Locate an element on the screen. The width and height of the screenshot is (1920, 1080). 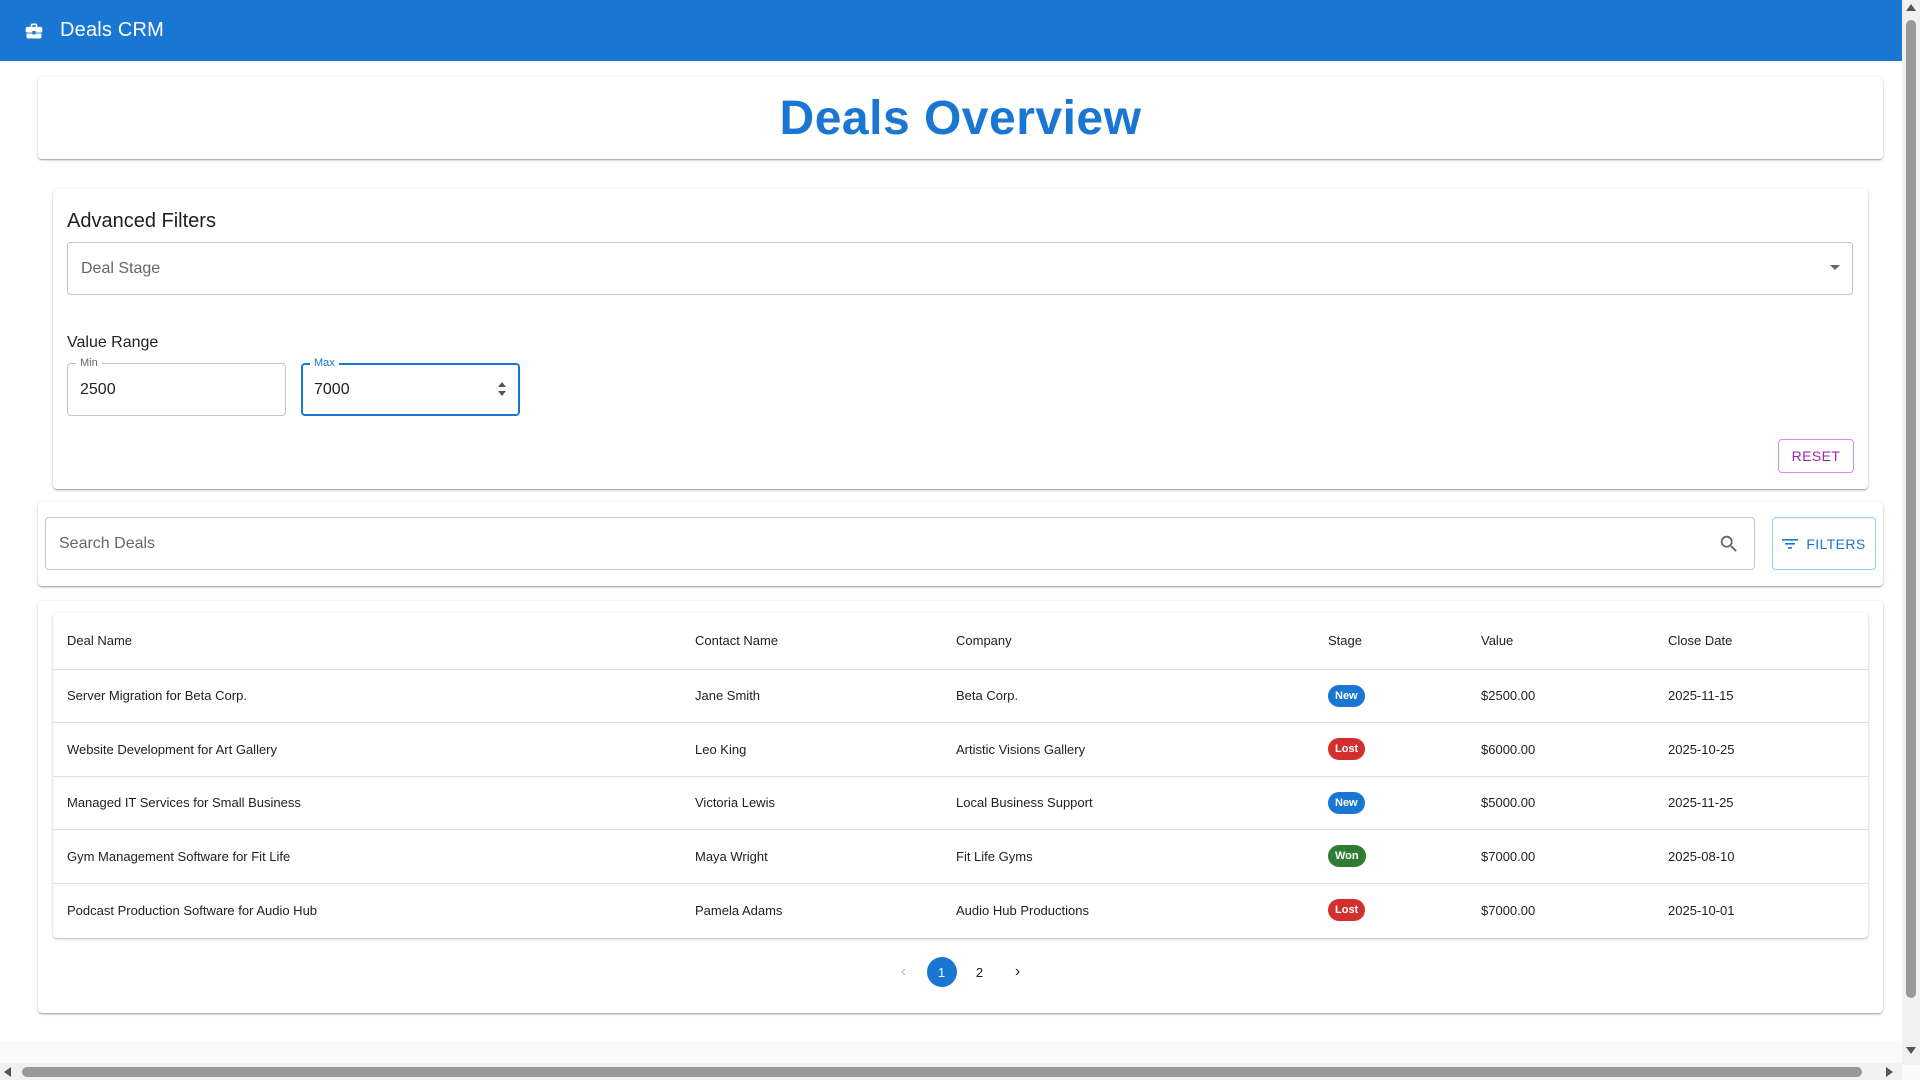
deal-stage-placeholder: Deal Stage is located at coordinates (121, 268).